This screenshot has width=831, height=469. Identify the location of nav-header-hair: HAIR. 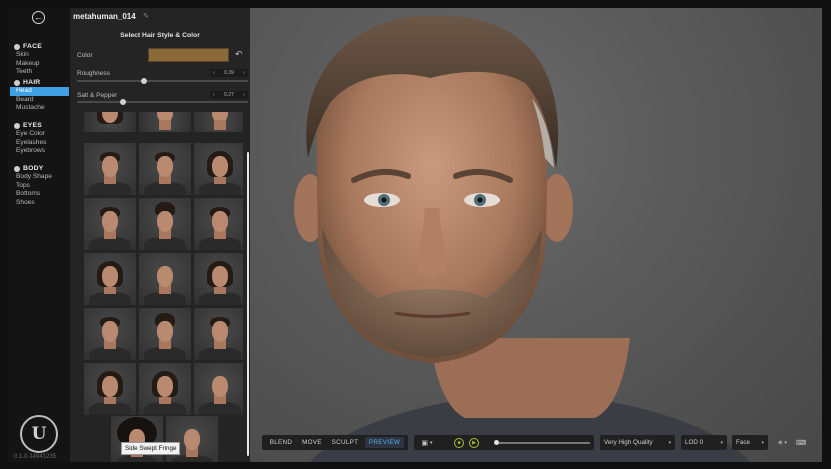
(39, 82).